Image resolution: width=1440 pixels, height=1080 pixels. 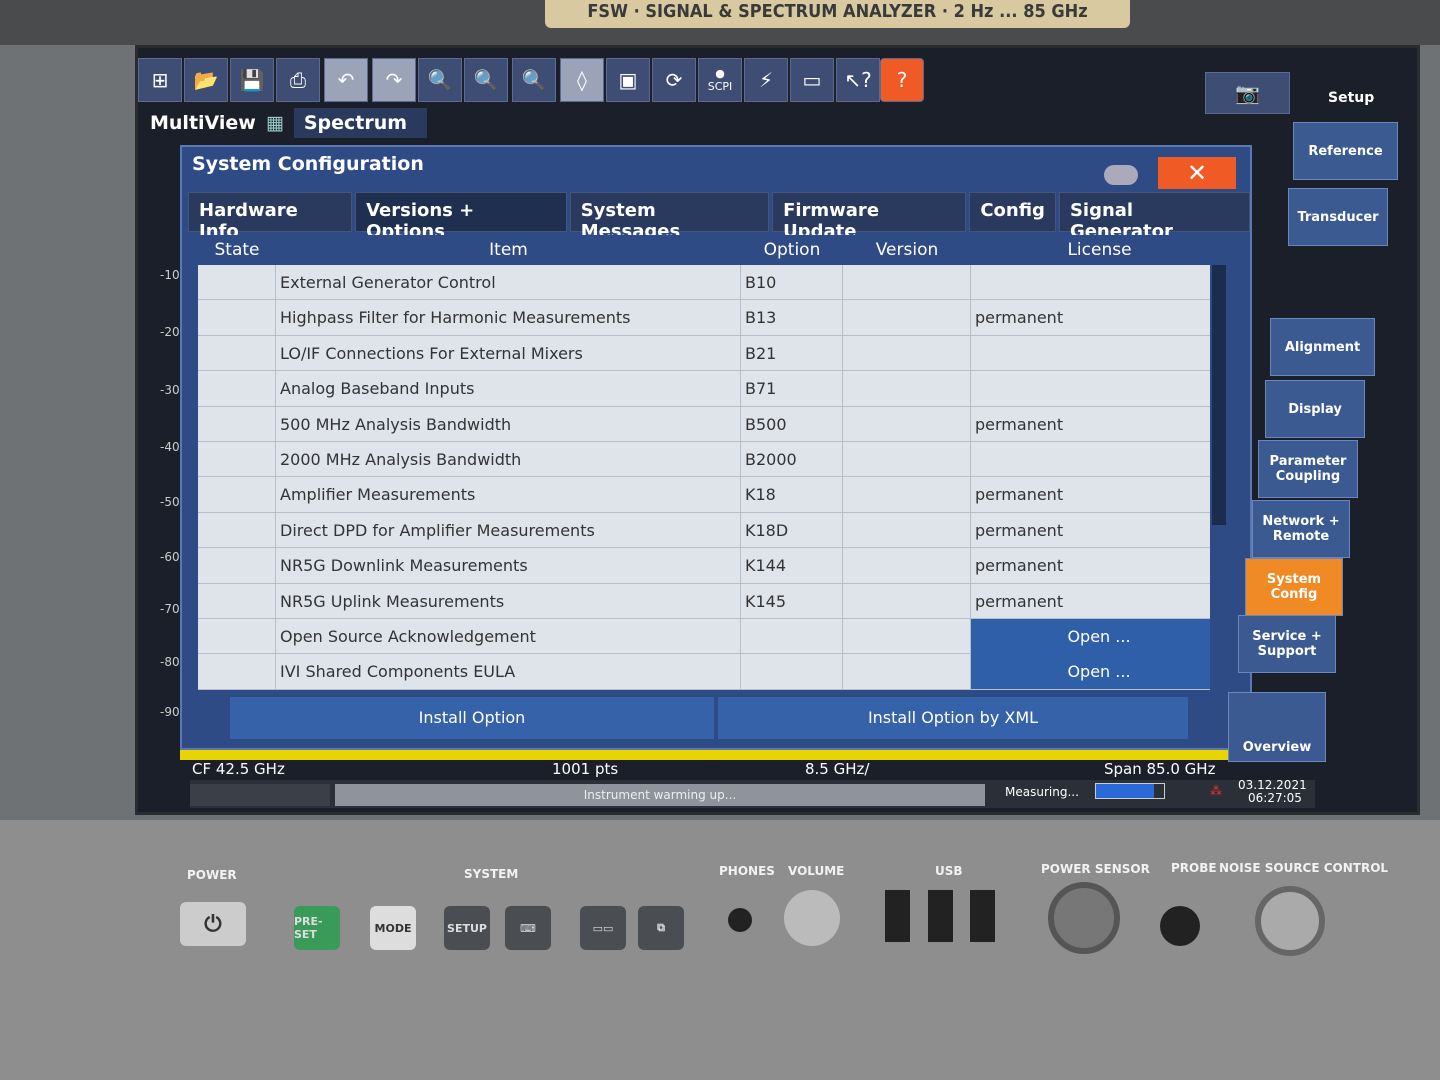 What do you see at coordinates (869, 217) in the screenshot?
I see `tab-firmware-update: Firmware Update` at bounding box center [869, 217].